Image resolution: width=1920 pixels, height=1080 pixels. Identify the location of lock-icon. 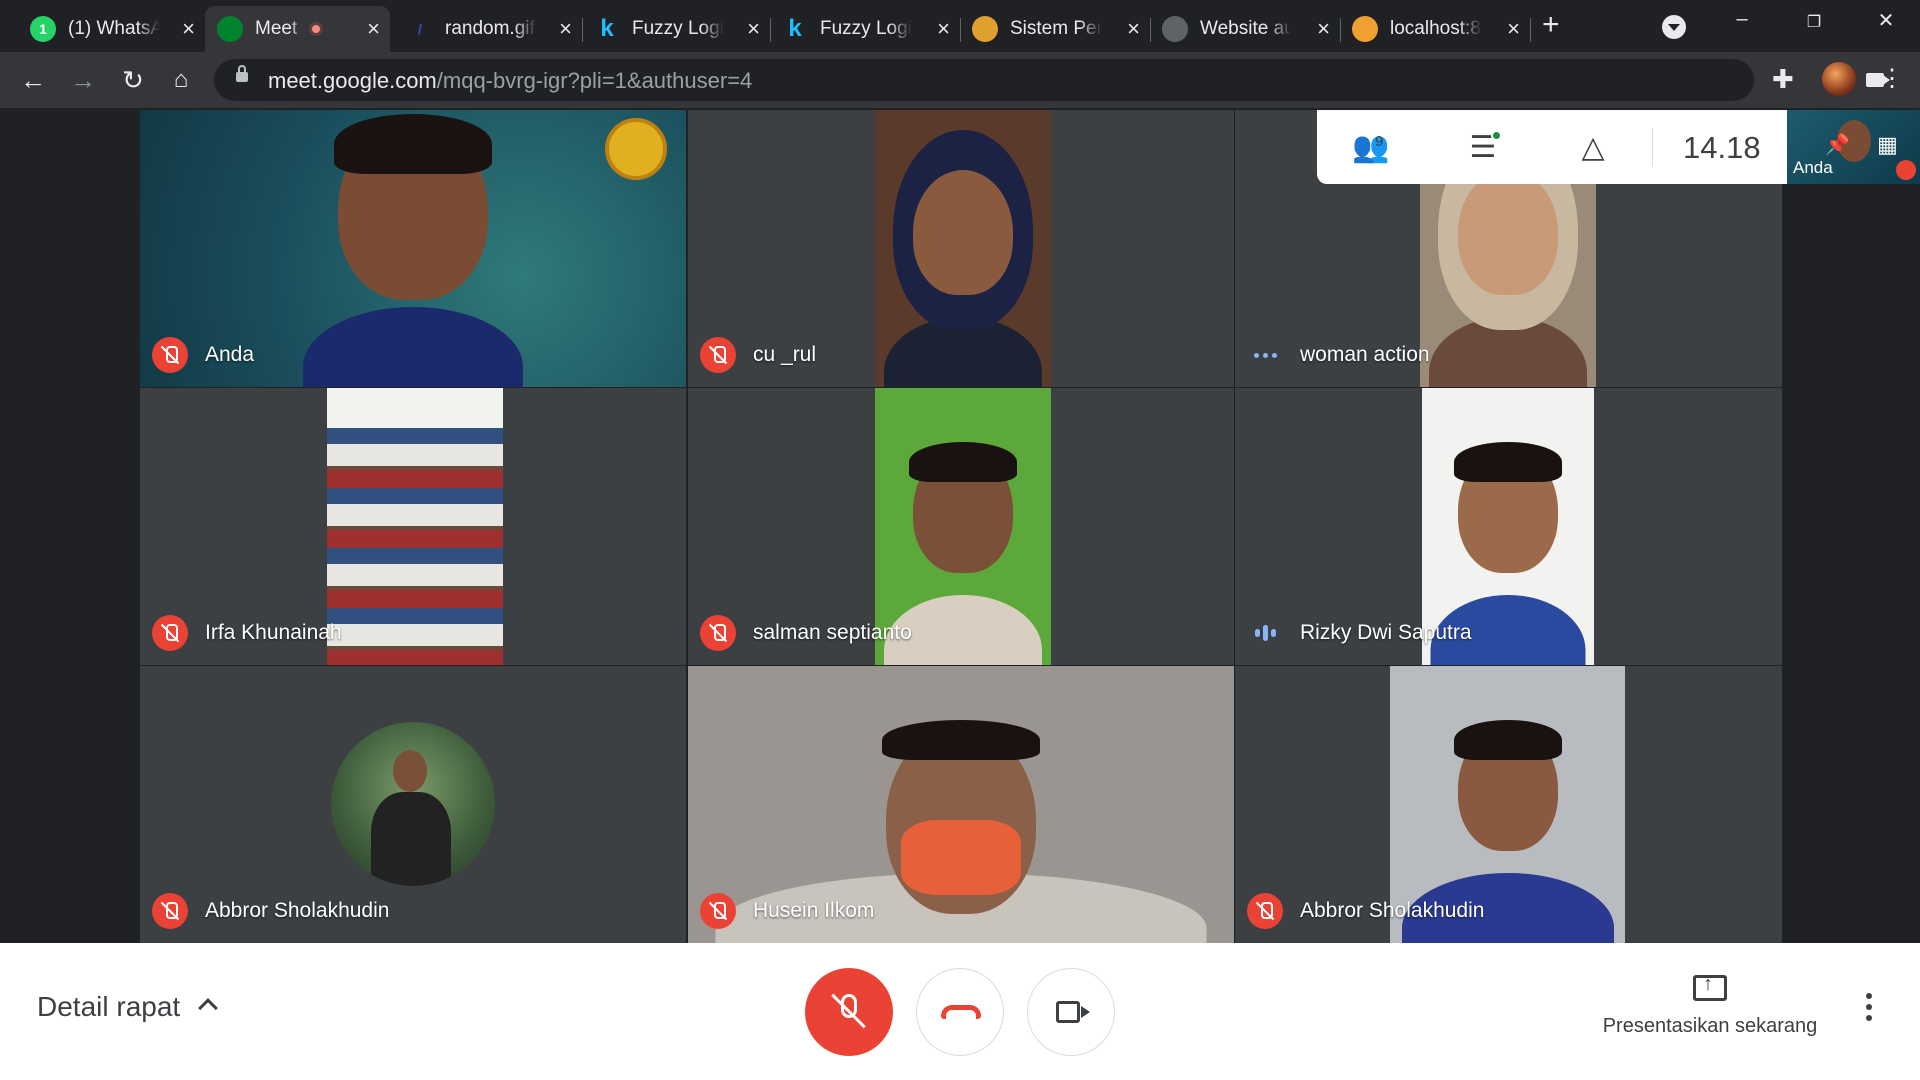
(242, 73).